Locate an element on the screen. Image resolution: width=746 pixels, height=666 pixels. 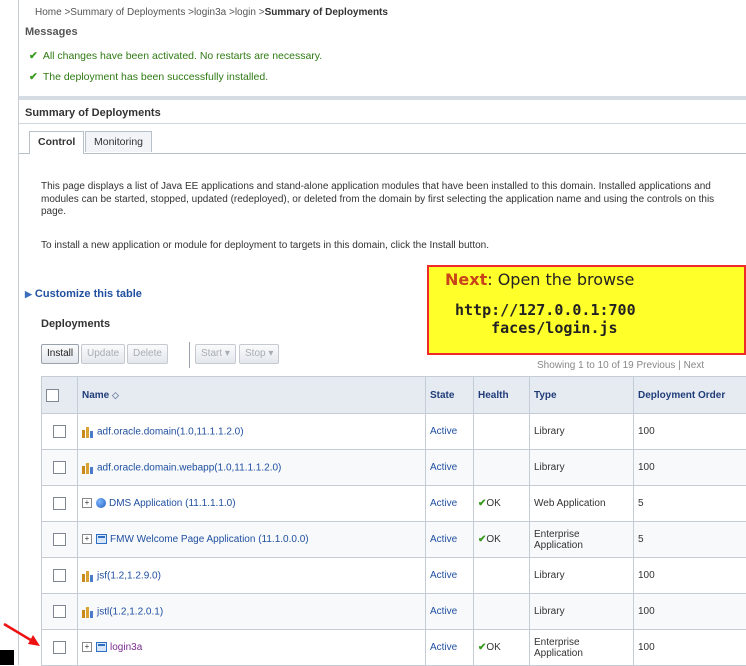
start-label: Start is located at coordinates (211, 353).